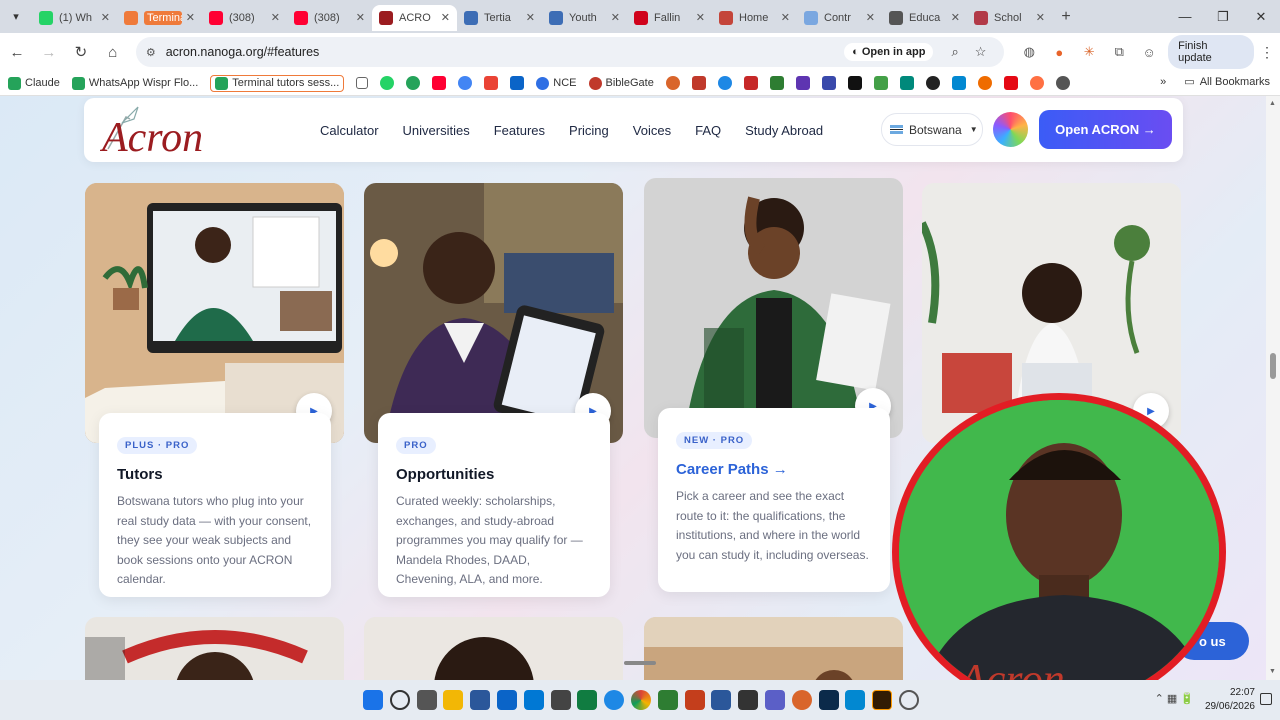 The height and width of the screenshot is (720, 1280). I want to click on browser-tab: Home ✕, so click(754, 18).